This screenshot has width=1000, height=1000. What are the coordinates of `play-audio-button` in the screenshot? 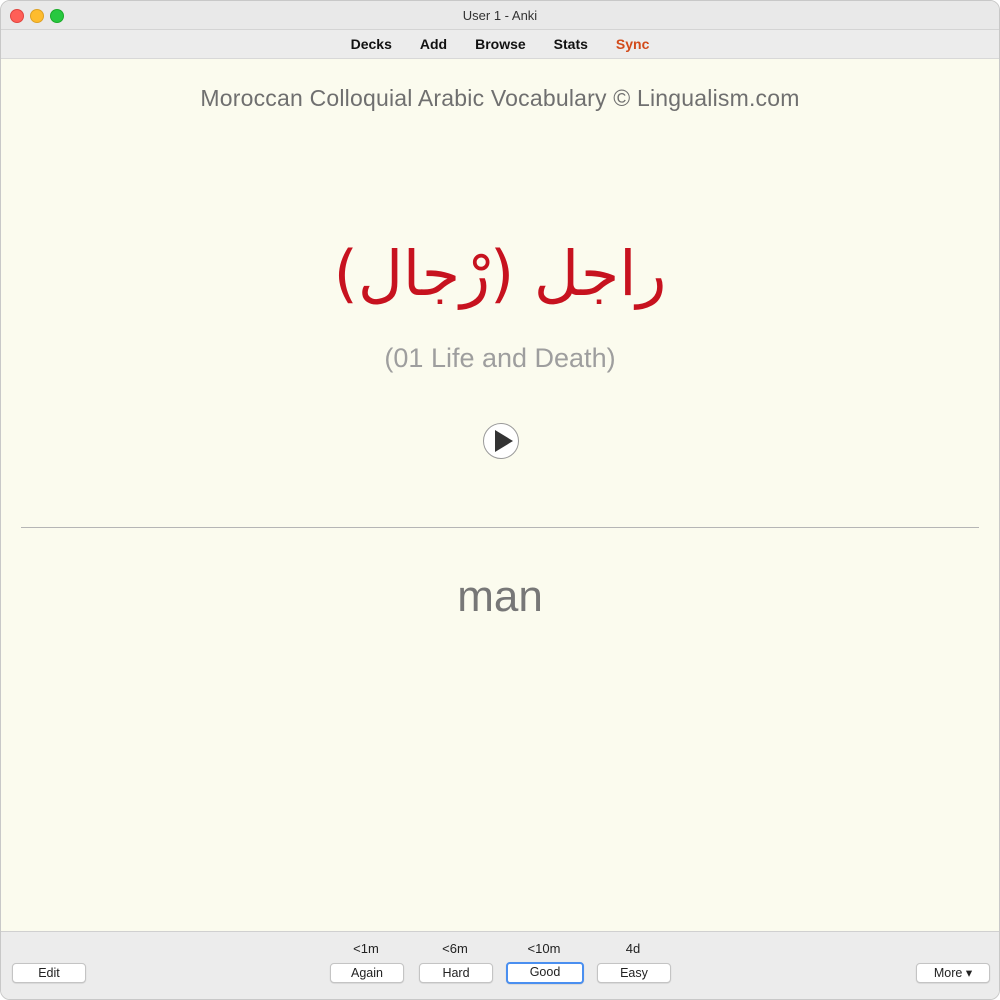 It's located at (501, 441).